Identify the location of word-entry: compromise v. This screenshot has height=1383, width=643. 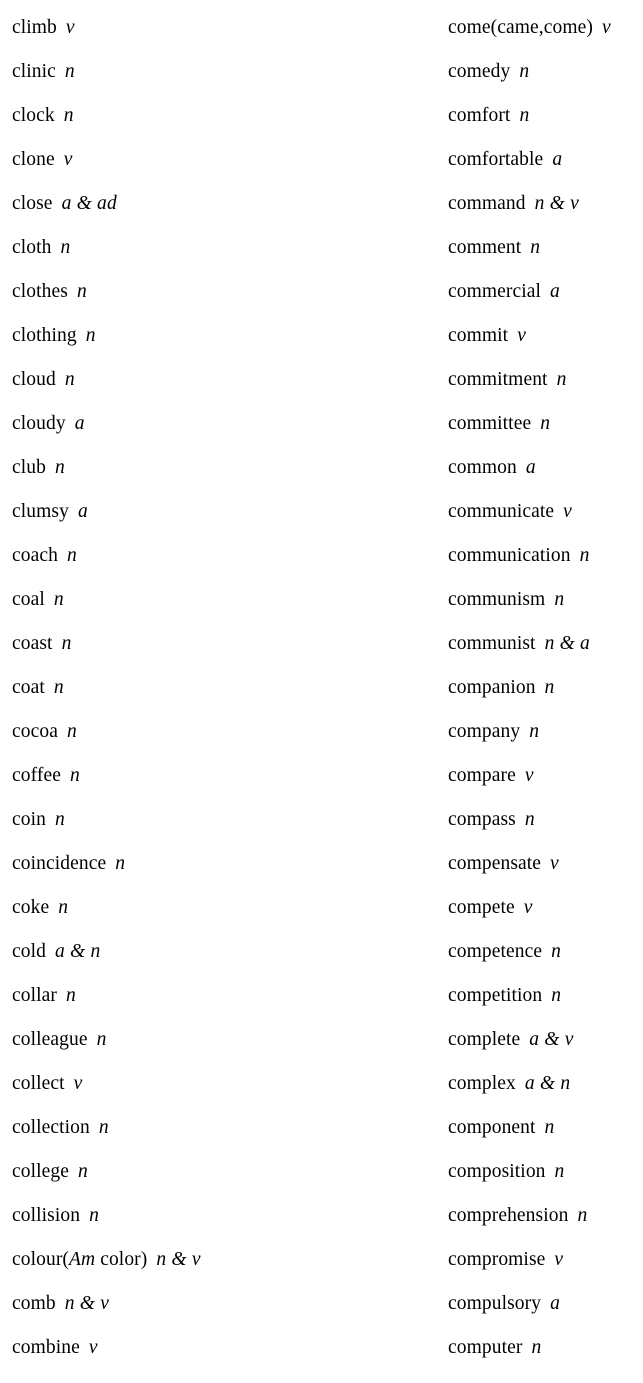
(505, 1260).